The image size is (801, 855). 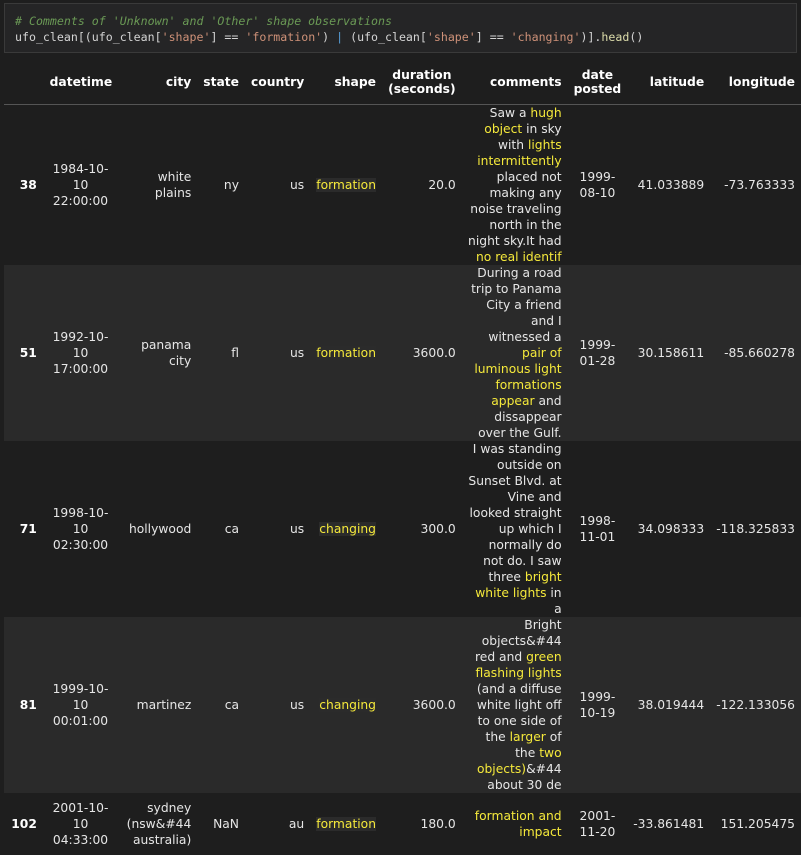 What do you see at coordinates (80, 824) in the screenshot?
I see `cell-datetime: 2001-10- 10 04:33:00` at bounding box center [80, 824].